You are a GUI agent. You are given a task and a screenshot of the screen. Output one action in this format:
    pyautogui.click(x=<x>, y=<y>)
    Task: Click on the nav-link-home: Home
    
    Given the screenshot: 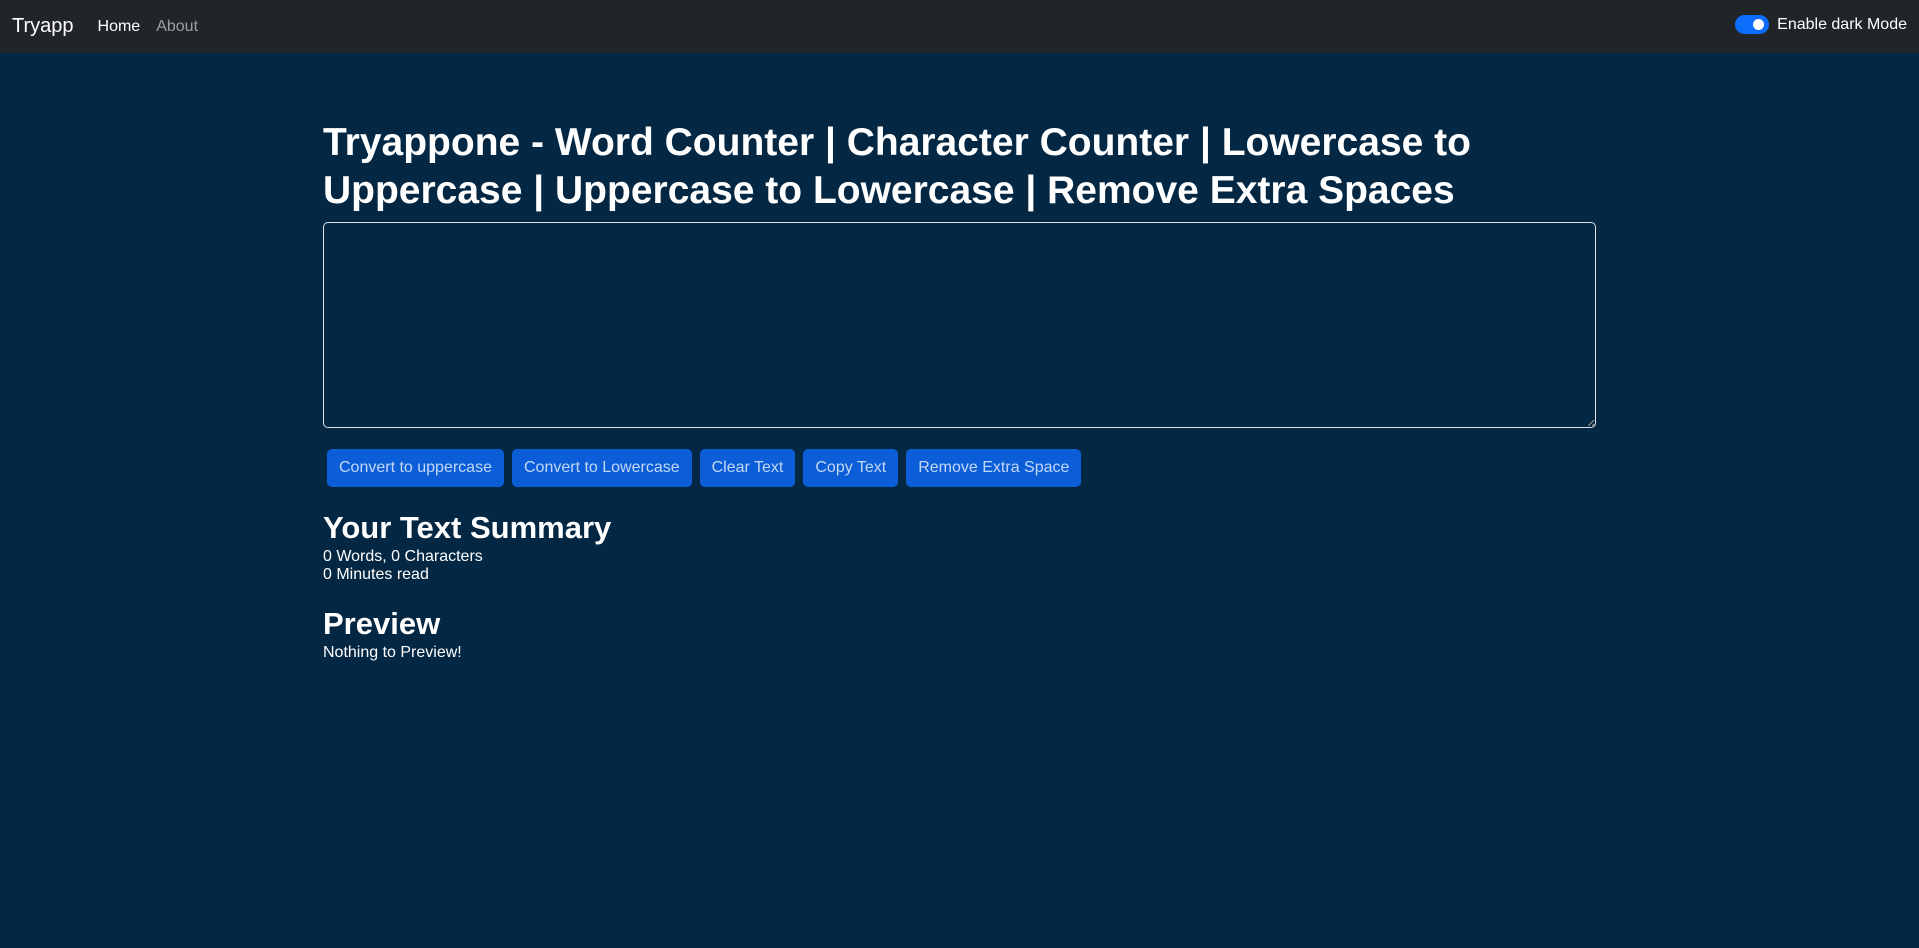 What is the action you would take?
    pyautogui.click(x=119, y=27)
    